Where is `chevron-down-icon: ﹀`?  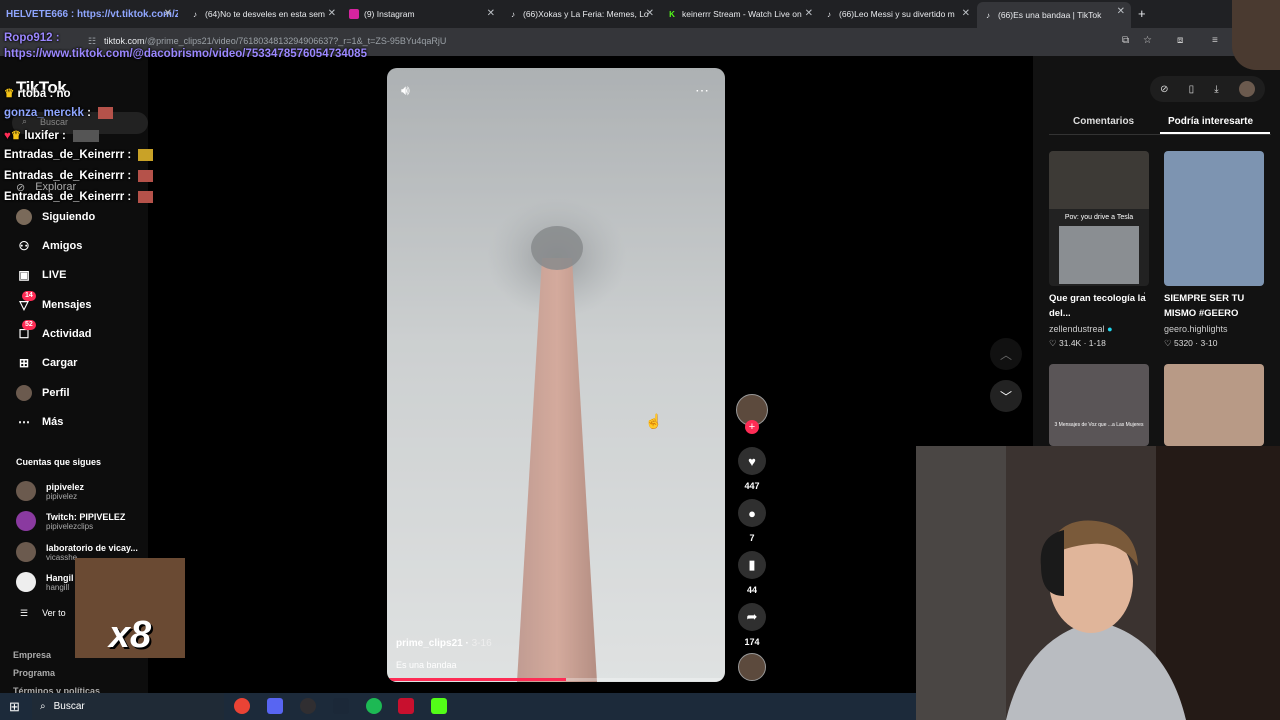
chevron-down-icon: ﹀ is located at coordinates (1005, 396).